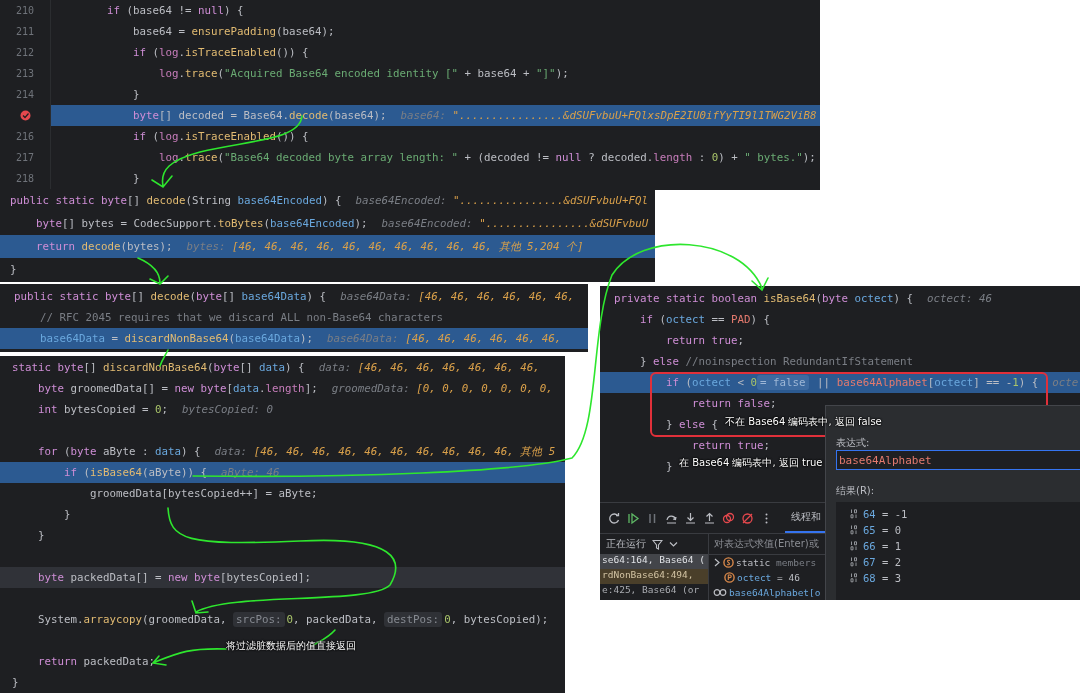 Image resolution: width=1080 pixels, height=693 pixels. I want to click on stack-frame: e:425, Base64 (or, so click(654, 591).